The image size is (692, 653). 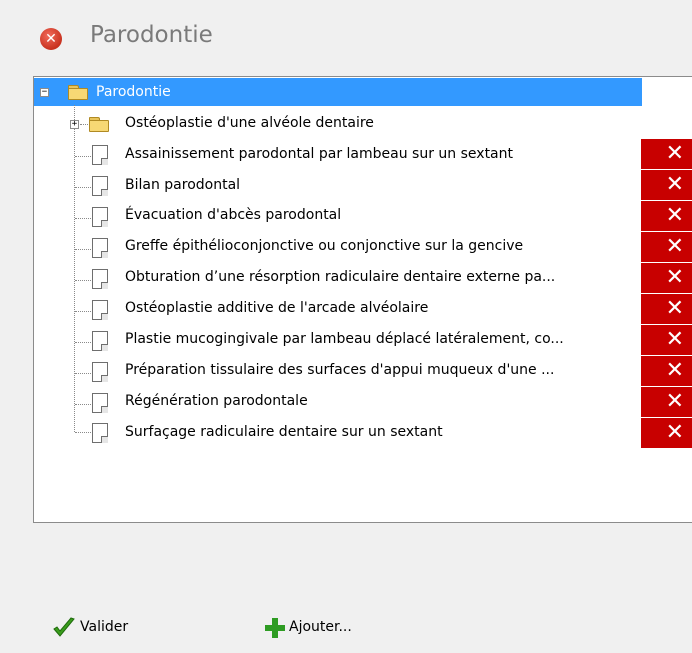 What do you see at coordinates (104, 627) in the screenshot?
I see `validate-label: Valider` at bounding box center [104, 627].